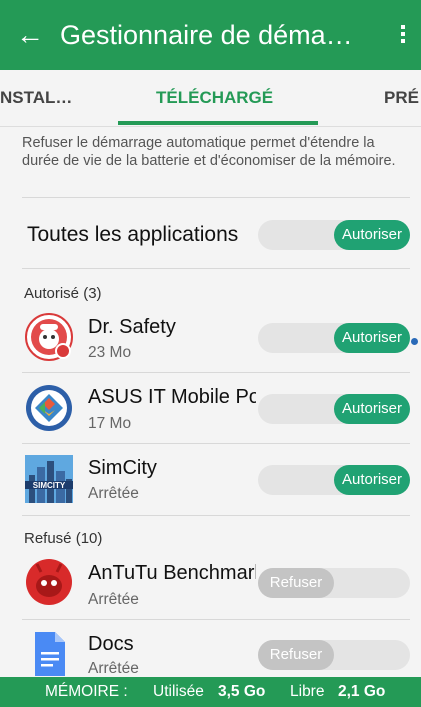 The image size is (421, 707). Describe the element at coordinates (133, 234) in the screenshot. I see `all-apps-label: Toutes les applications` at that location.